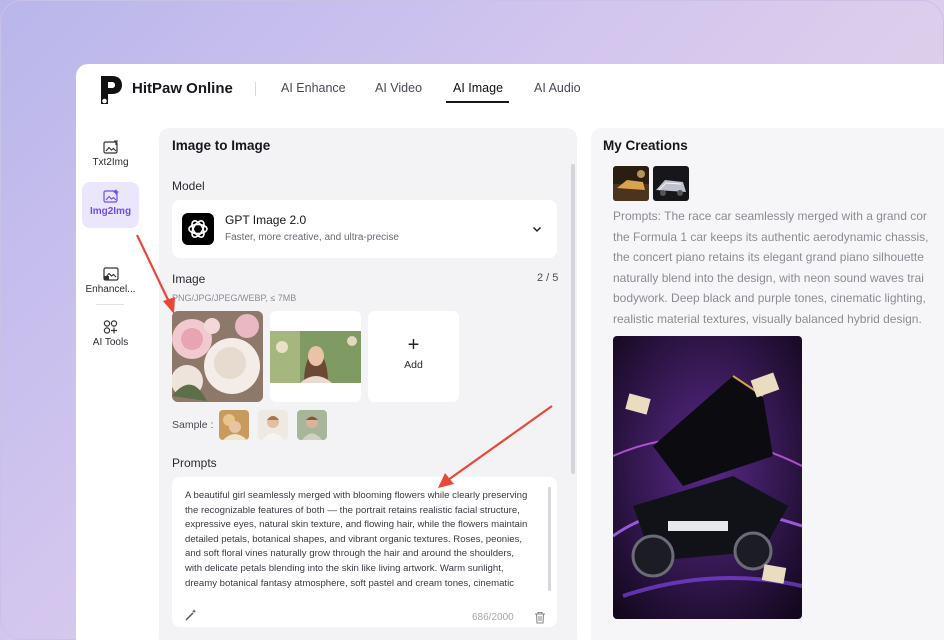  What do you see at coordinates (645, 145) in the screenshot?
I see `creations-title: My Creations` at bounding box center [645, 145].